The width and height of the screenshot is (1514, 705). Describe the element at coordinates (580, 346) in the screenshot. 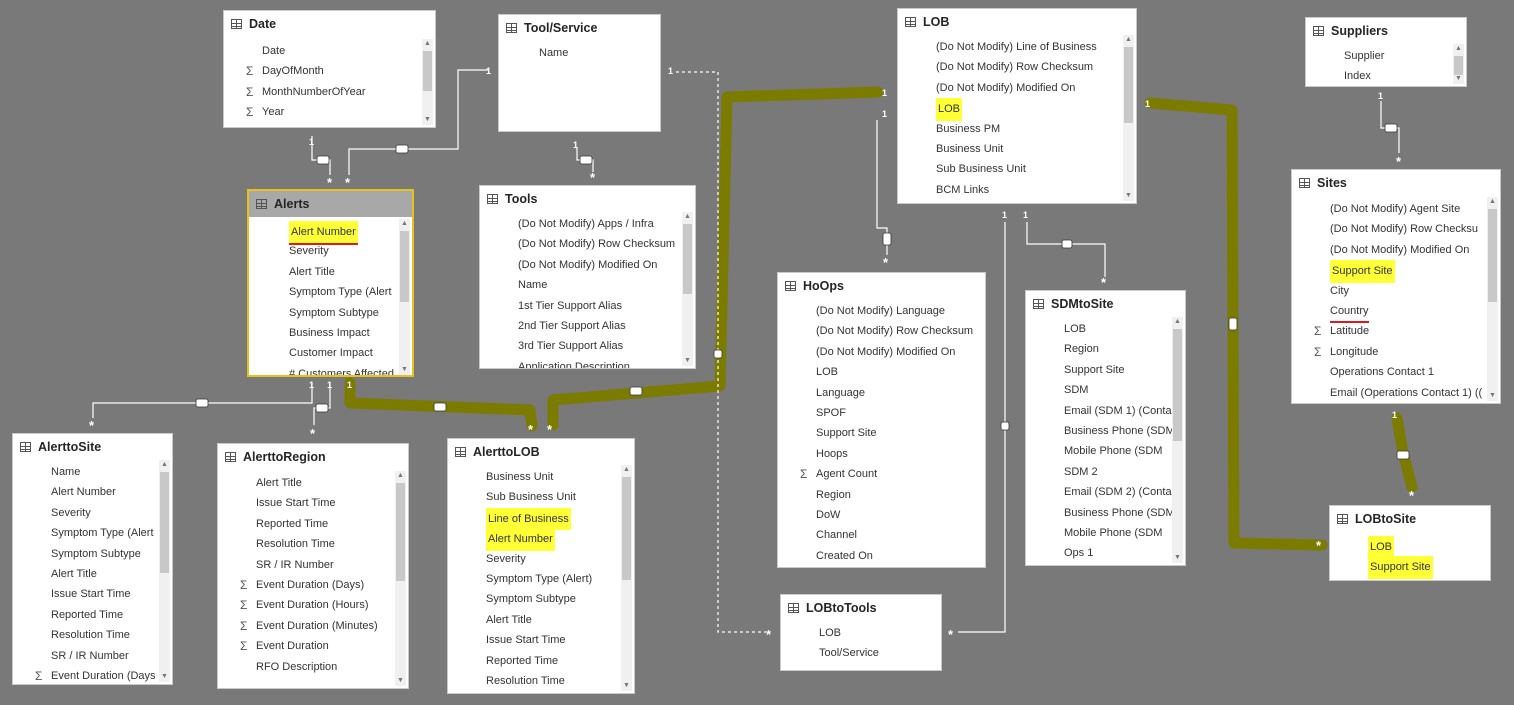

I see `field-row: 3rd Tier Support Alias` at that location.